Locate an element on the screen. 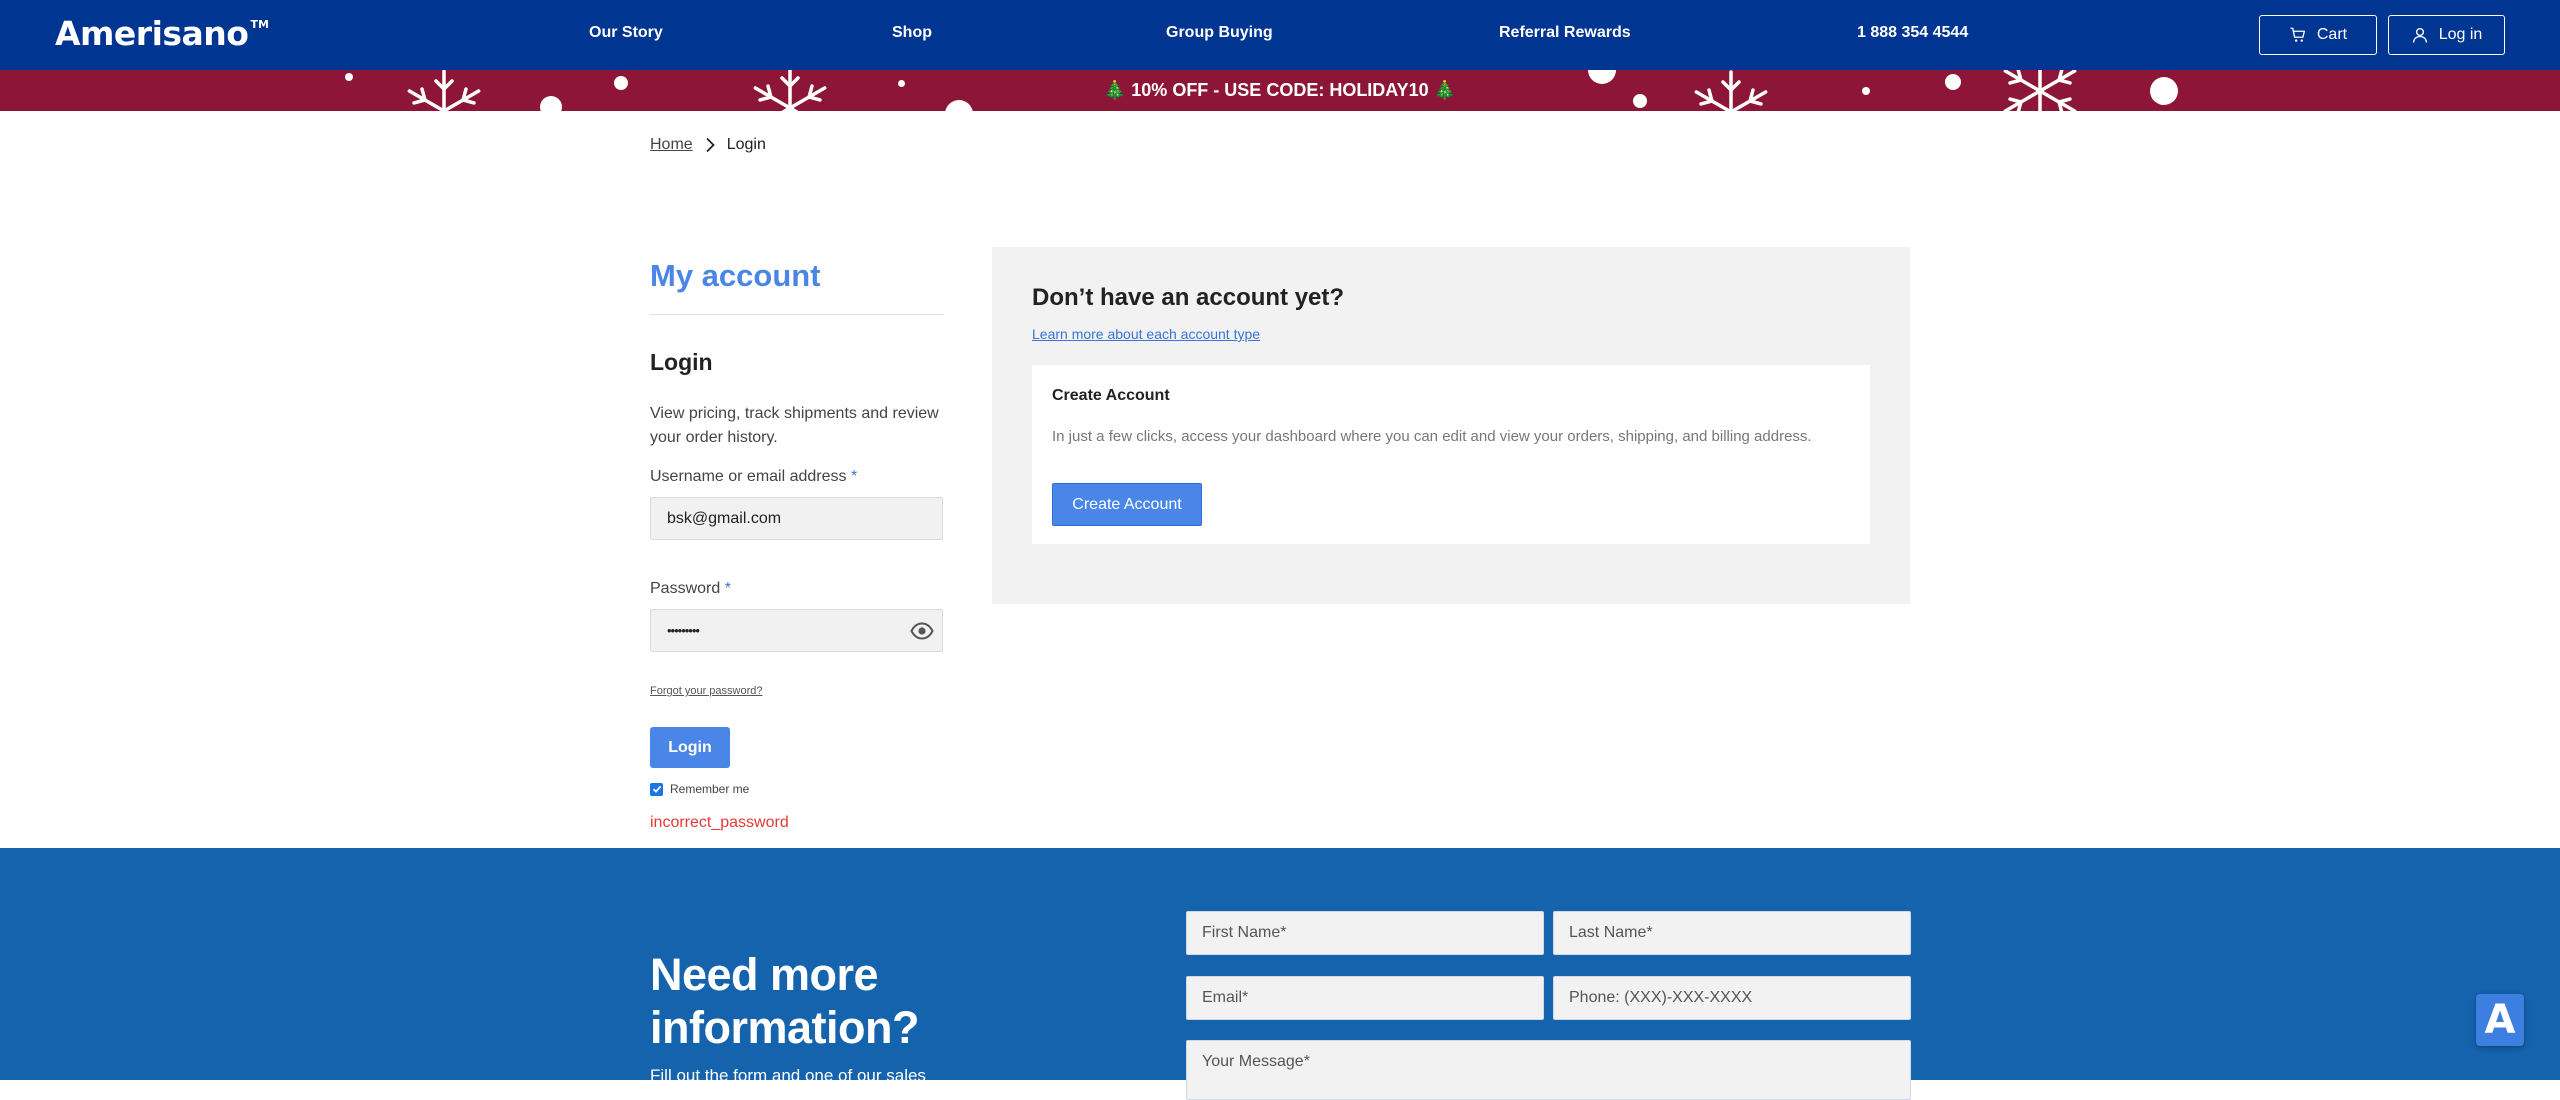 This screenshot has height=1100, width=2560. password-label-text: Password is located at coordinates (685, 588).